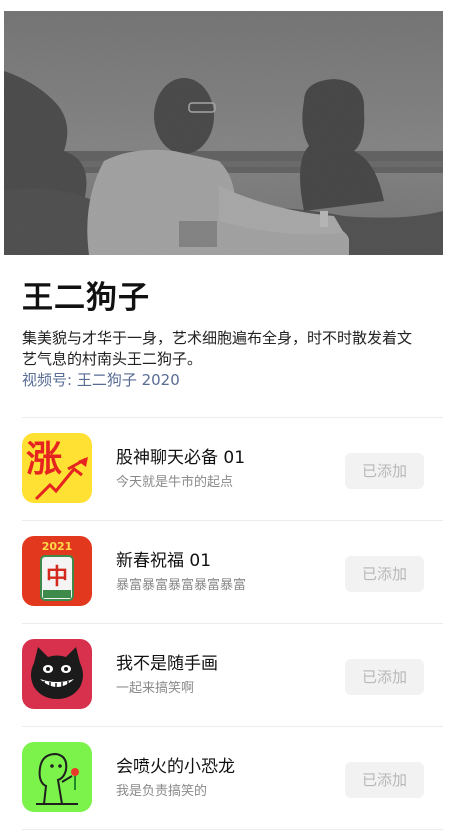 This screenshot has height=838, width=449. Describe the element at coordinates (175, 767) in the screenshot. I see `sticker-title: 会喷火的小恐龙` at that location.